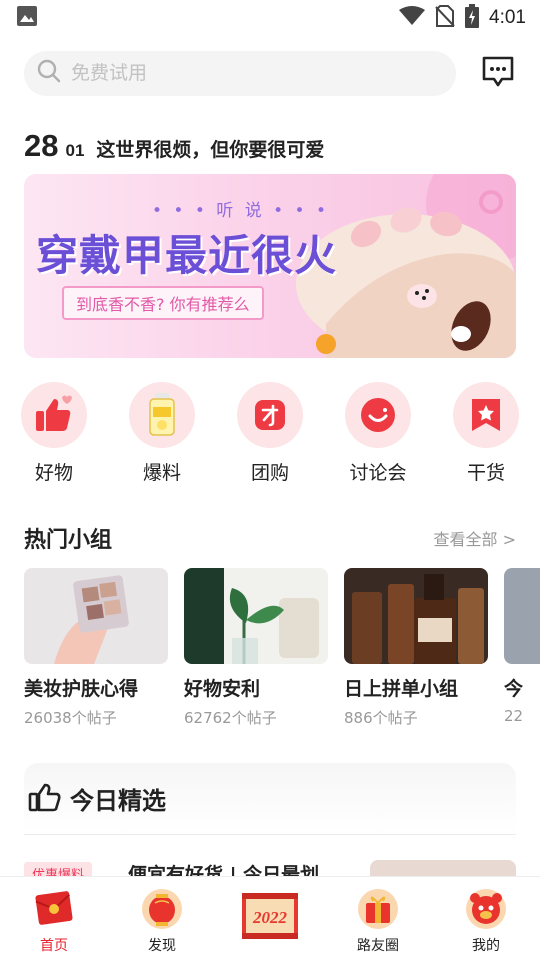  I want to click on thumbs-up-outline-icon, so click(45, 799).